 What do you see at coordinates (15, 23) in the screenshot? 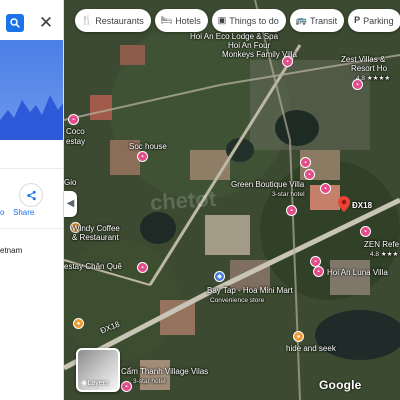
I see `search-icon` at bounding box center [15, 23].